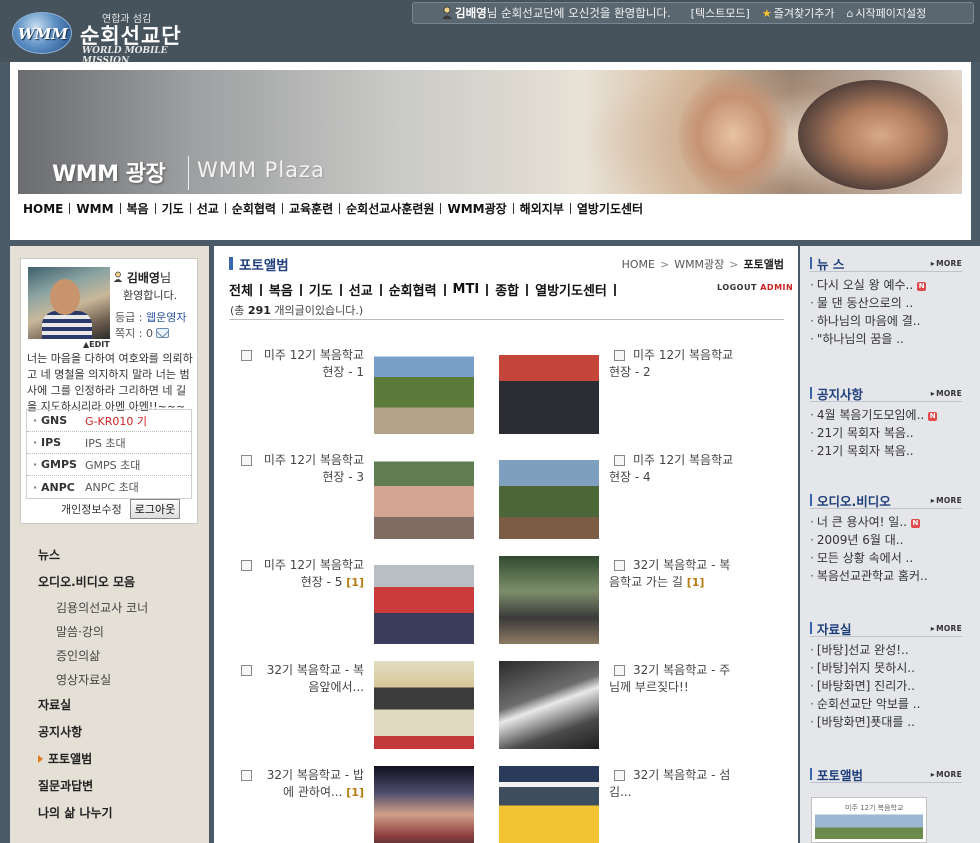  Describe the element at coordinates (352, 498) in the screenshot. I see `gallery-item: 미주 12기 복음학교 현장 - 3` at that location.